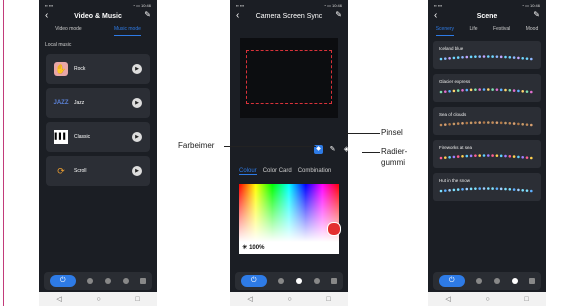 Image resolution: width=564 pixels, height=306 pixels. What do you see at coordinates (334, 229) in the screenshot?
I see `picker-handle` at bounding box center [334, 229].